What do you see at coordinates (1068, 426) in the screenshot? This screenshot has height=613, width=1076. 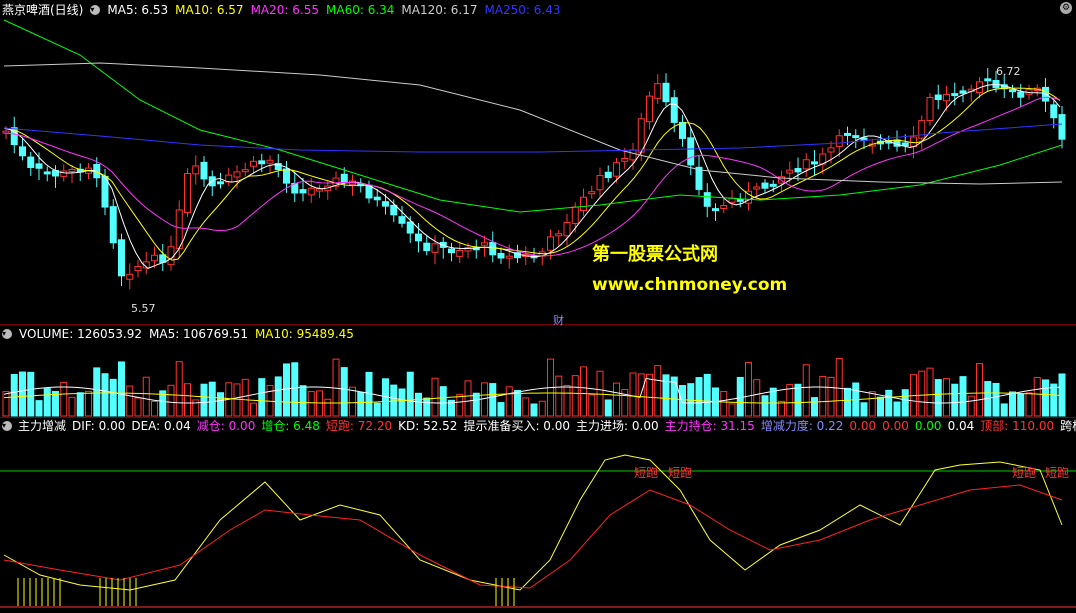 I see `hurdle-readout: 跨栏` at bounding box center [1068, 426].